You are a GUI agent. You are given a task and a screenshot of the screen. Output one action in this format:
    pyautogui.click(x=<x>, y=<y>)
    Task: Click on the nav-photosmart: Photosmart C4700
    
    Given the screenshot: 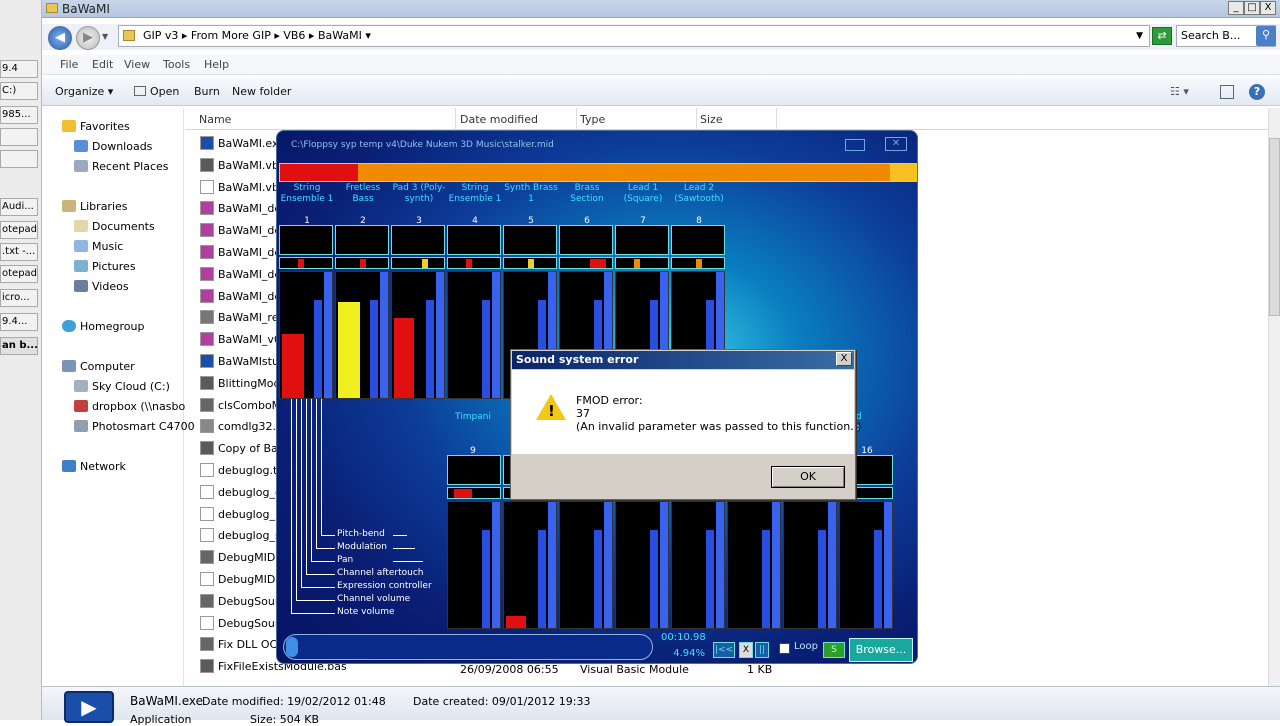 What is the action you would take?
    pyautogui.click(x=134, y=426)
    